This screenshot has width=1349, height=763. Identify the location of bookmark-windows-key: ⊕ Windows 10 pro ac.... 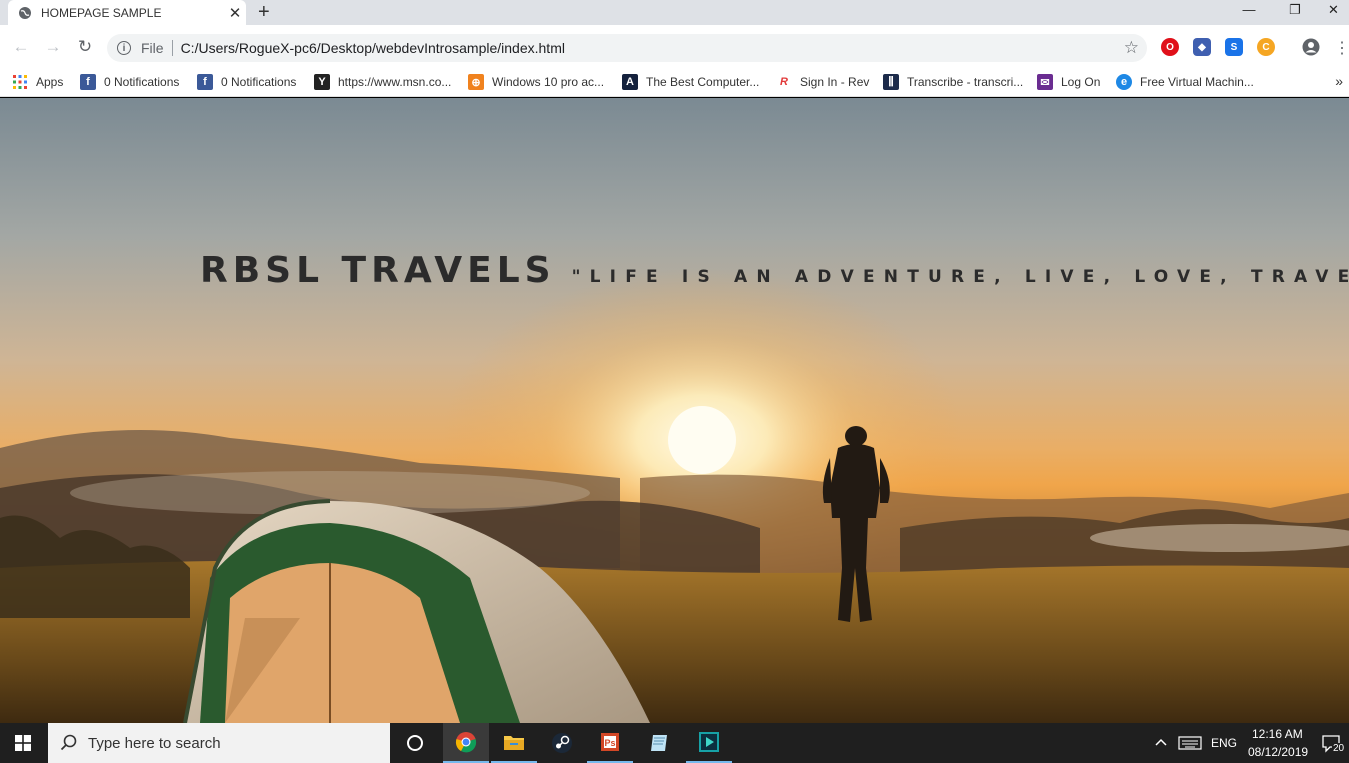
(536, 82).